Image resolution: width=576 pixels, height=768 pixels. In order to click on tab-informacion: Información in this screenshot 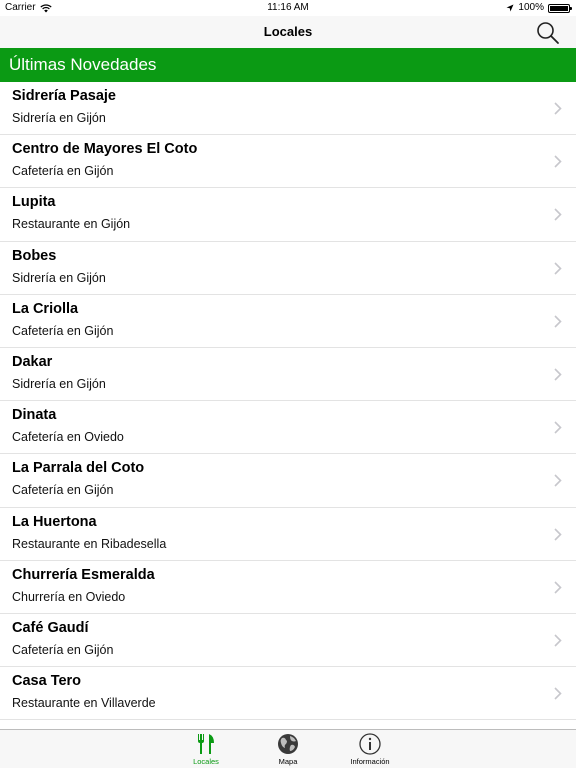, I will do `click(370, 750)`.